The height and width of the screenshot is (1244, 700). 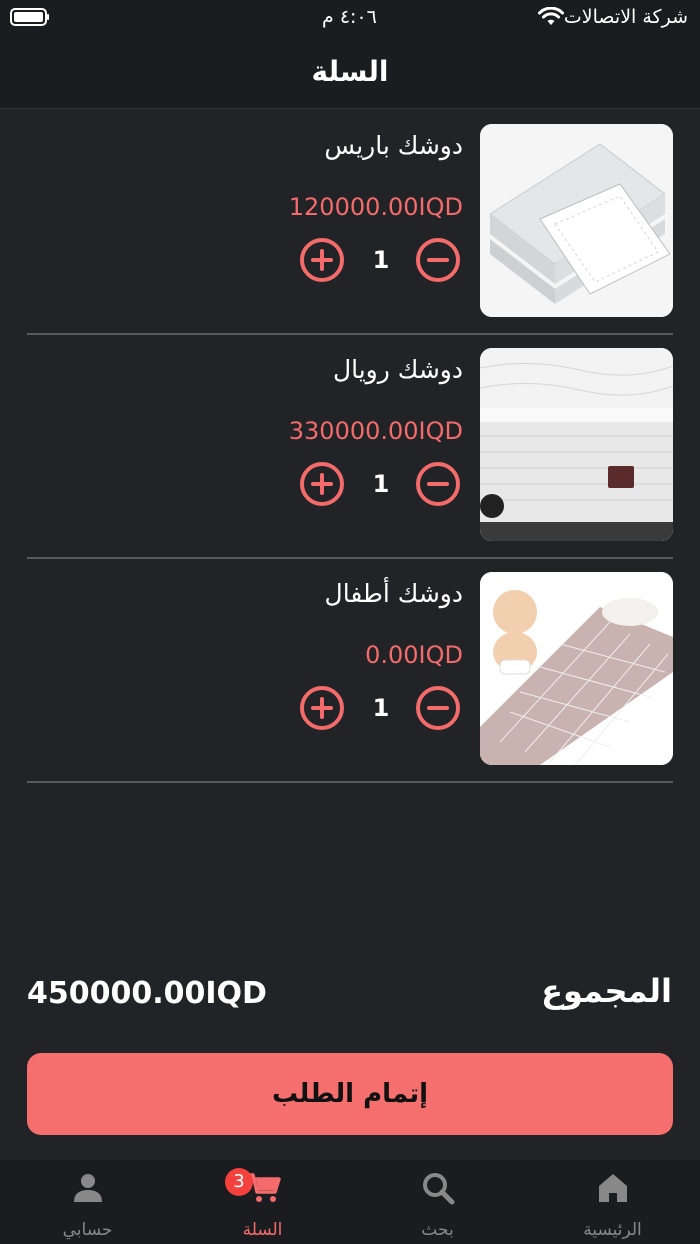 I want to click on bottom-tab-bar: الرئيسية بحث 3 السلة حسابي, so click(x=350, y=1202).